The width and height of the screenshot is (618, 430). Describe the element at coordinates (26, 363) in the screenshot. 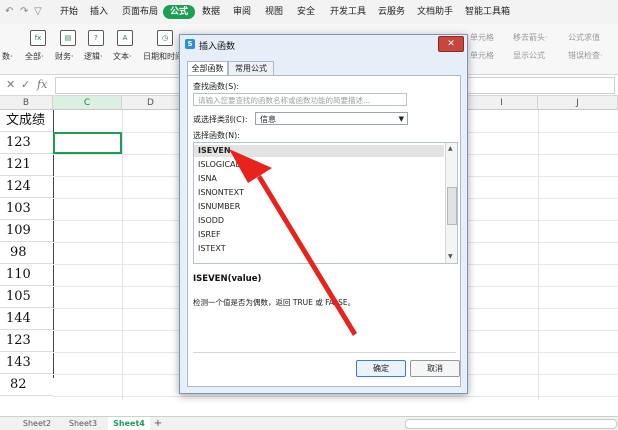

I see `cell-value: 143` at that location.